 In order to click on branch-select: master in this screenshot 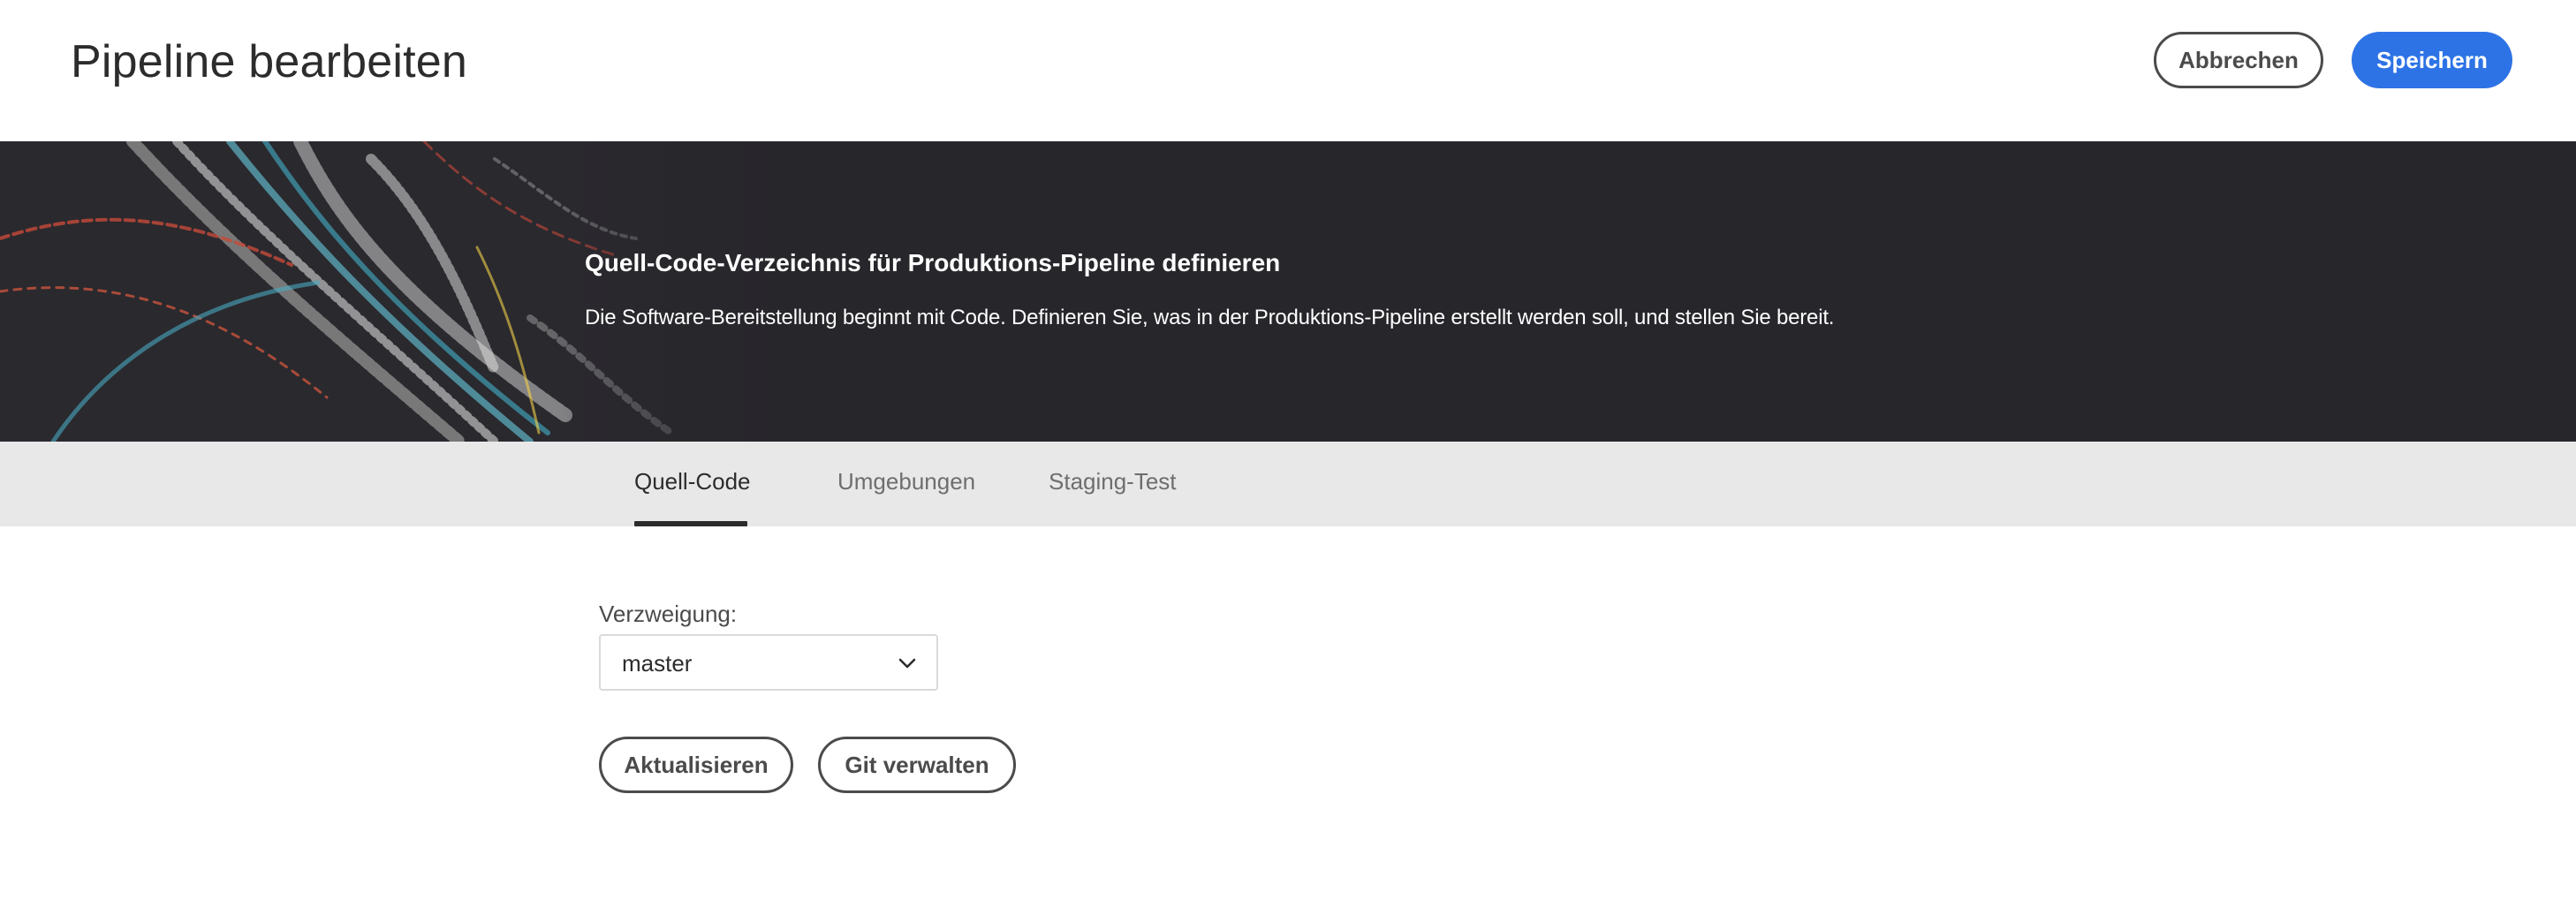, I will do `click(769, 662)`.